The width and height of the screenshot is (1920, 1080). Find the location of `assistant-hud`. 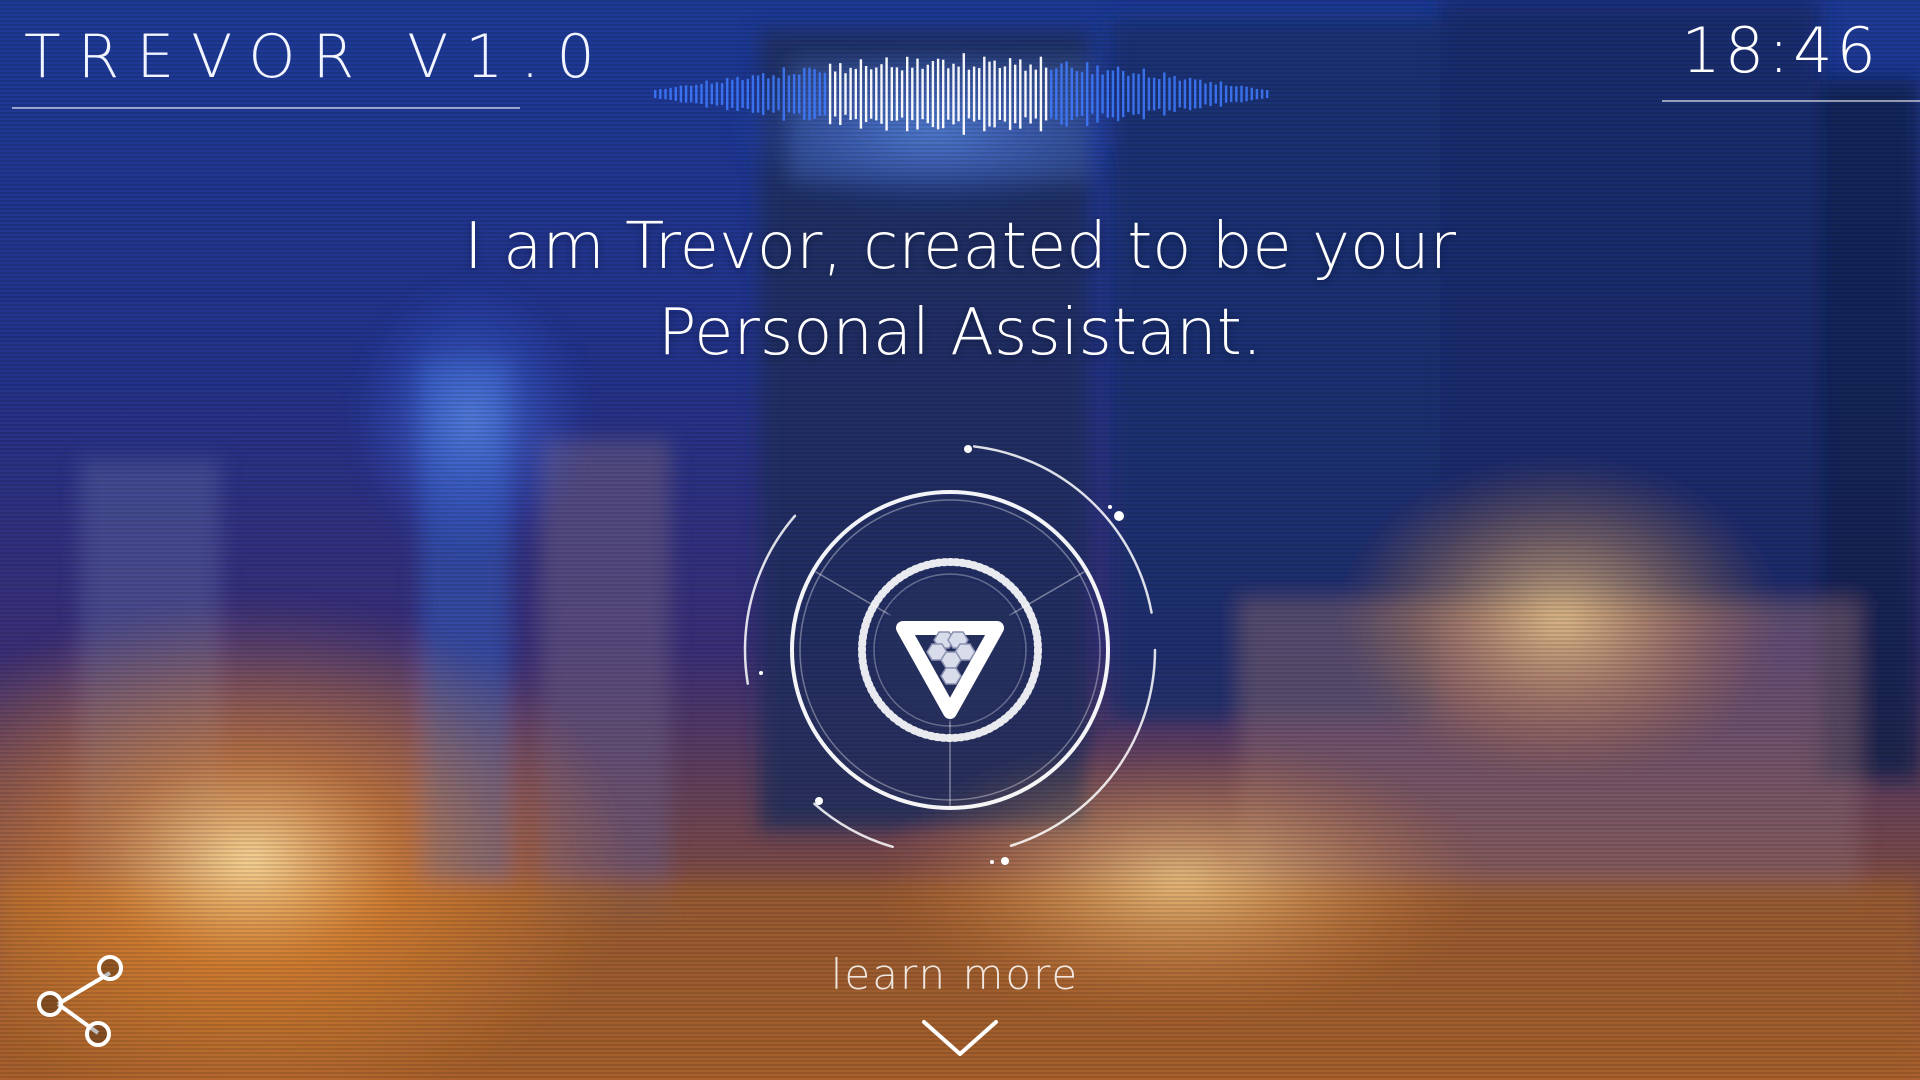

assistant-hud is located at coordinates (950, 650).